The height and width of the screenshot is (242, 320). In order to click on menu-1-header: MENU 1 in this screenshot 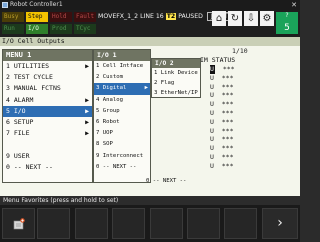, I will do `click(47, 55)`.